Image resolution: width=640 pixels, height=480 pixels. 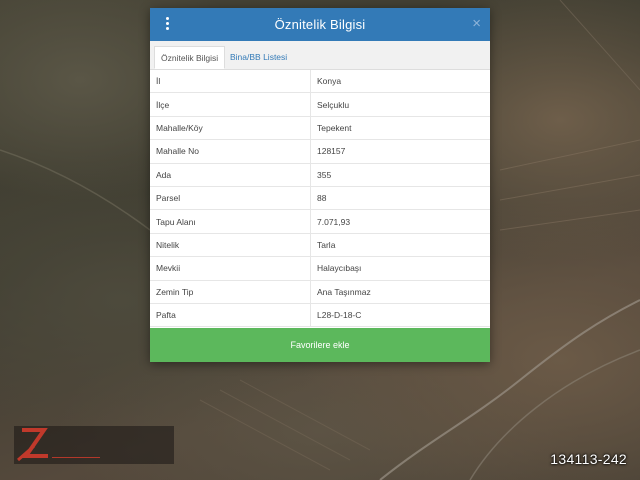 I want to click on attribute-key: İlçe, so click(x=230, y=104).